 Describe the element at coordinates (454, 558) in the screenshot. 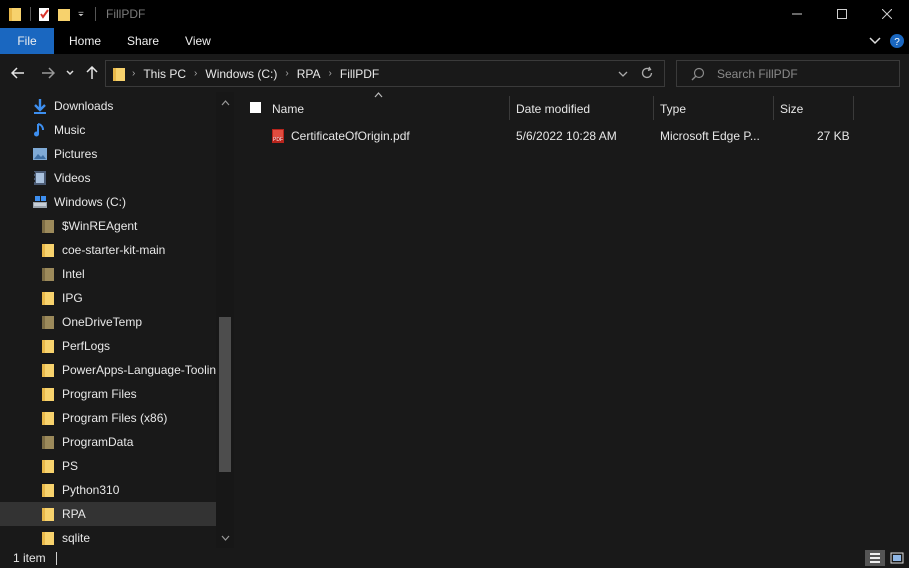

I see `status-bar: 1 item` at that location.